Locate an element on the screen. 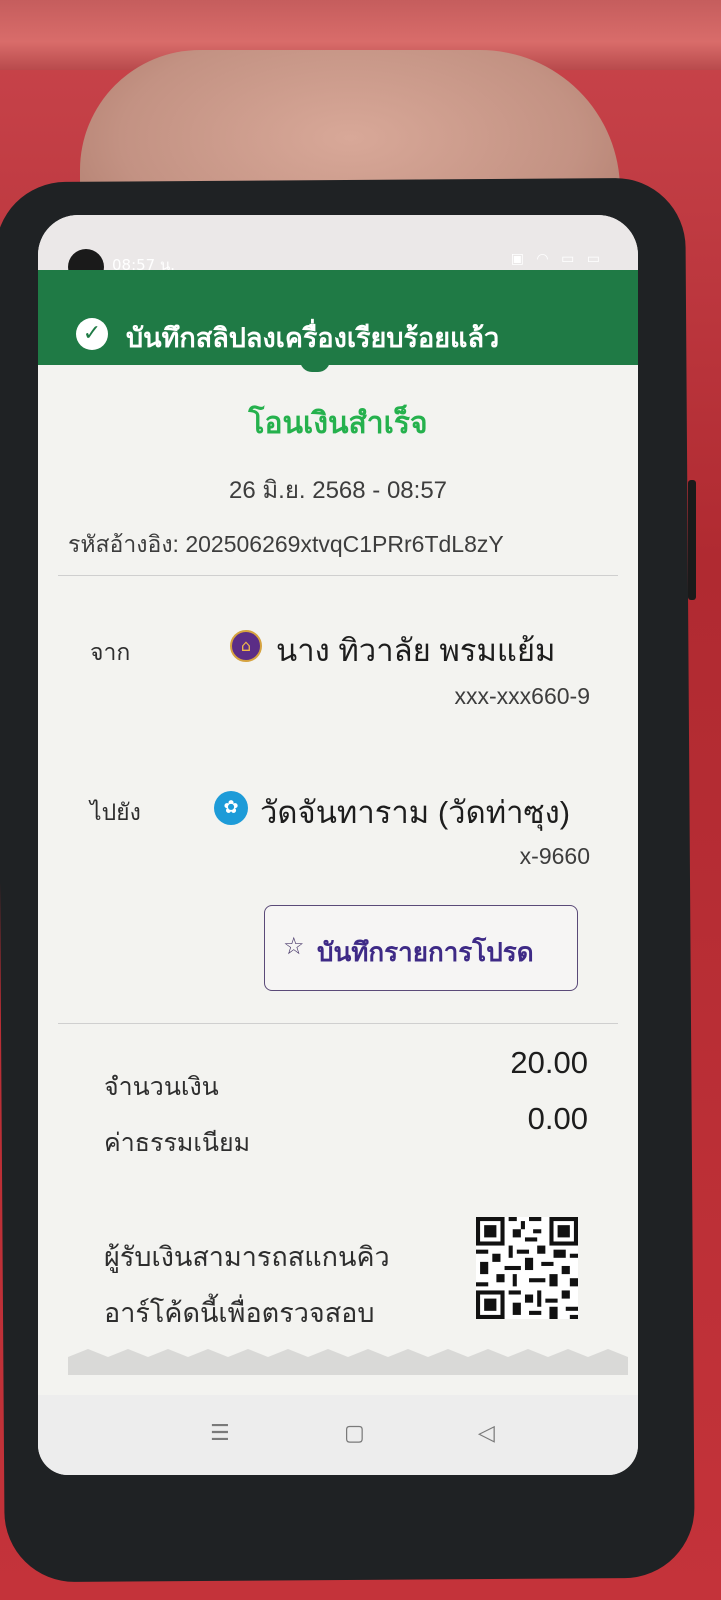 The height and width of the screenshot is (1600, 721). amount-label: จำนวนเงิน is located at coordinates (161, 1087).